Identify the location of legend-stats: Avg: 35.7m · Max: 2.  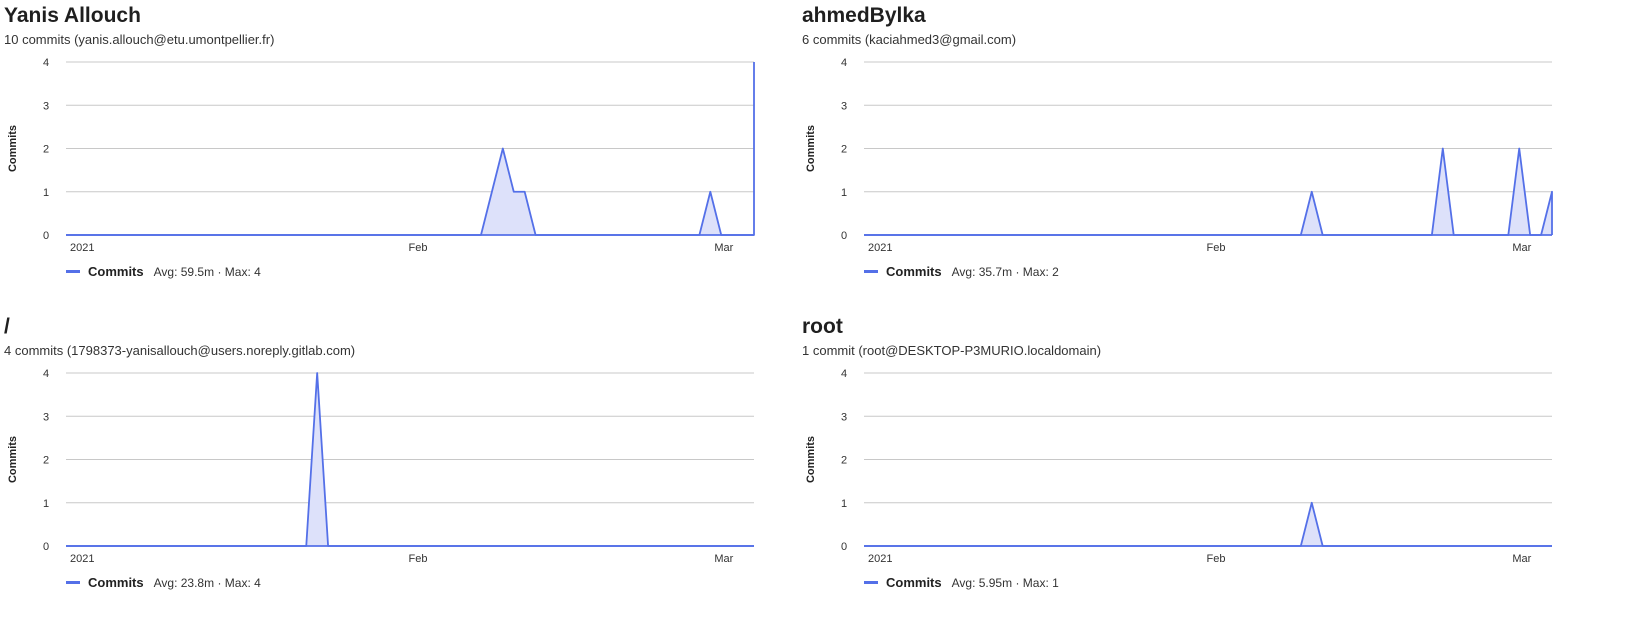
(1005, 271).